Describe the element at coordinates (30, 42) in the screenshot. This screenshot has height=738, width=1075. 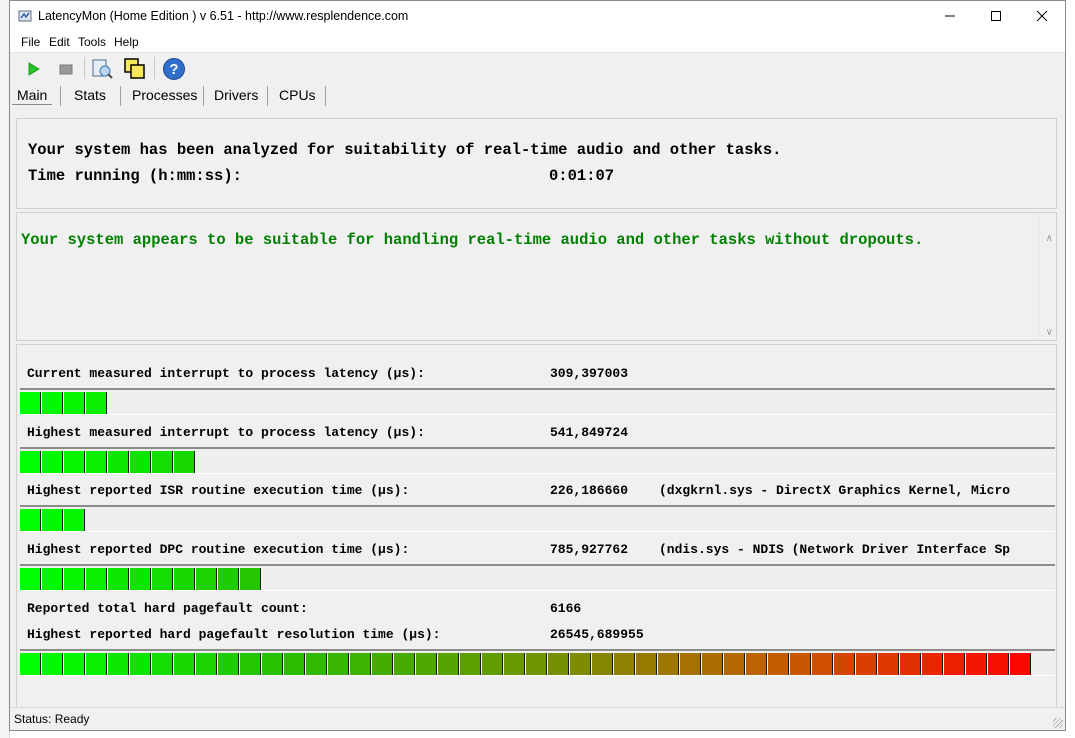
I see `menu-file: File` at that location.